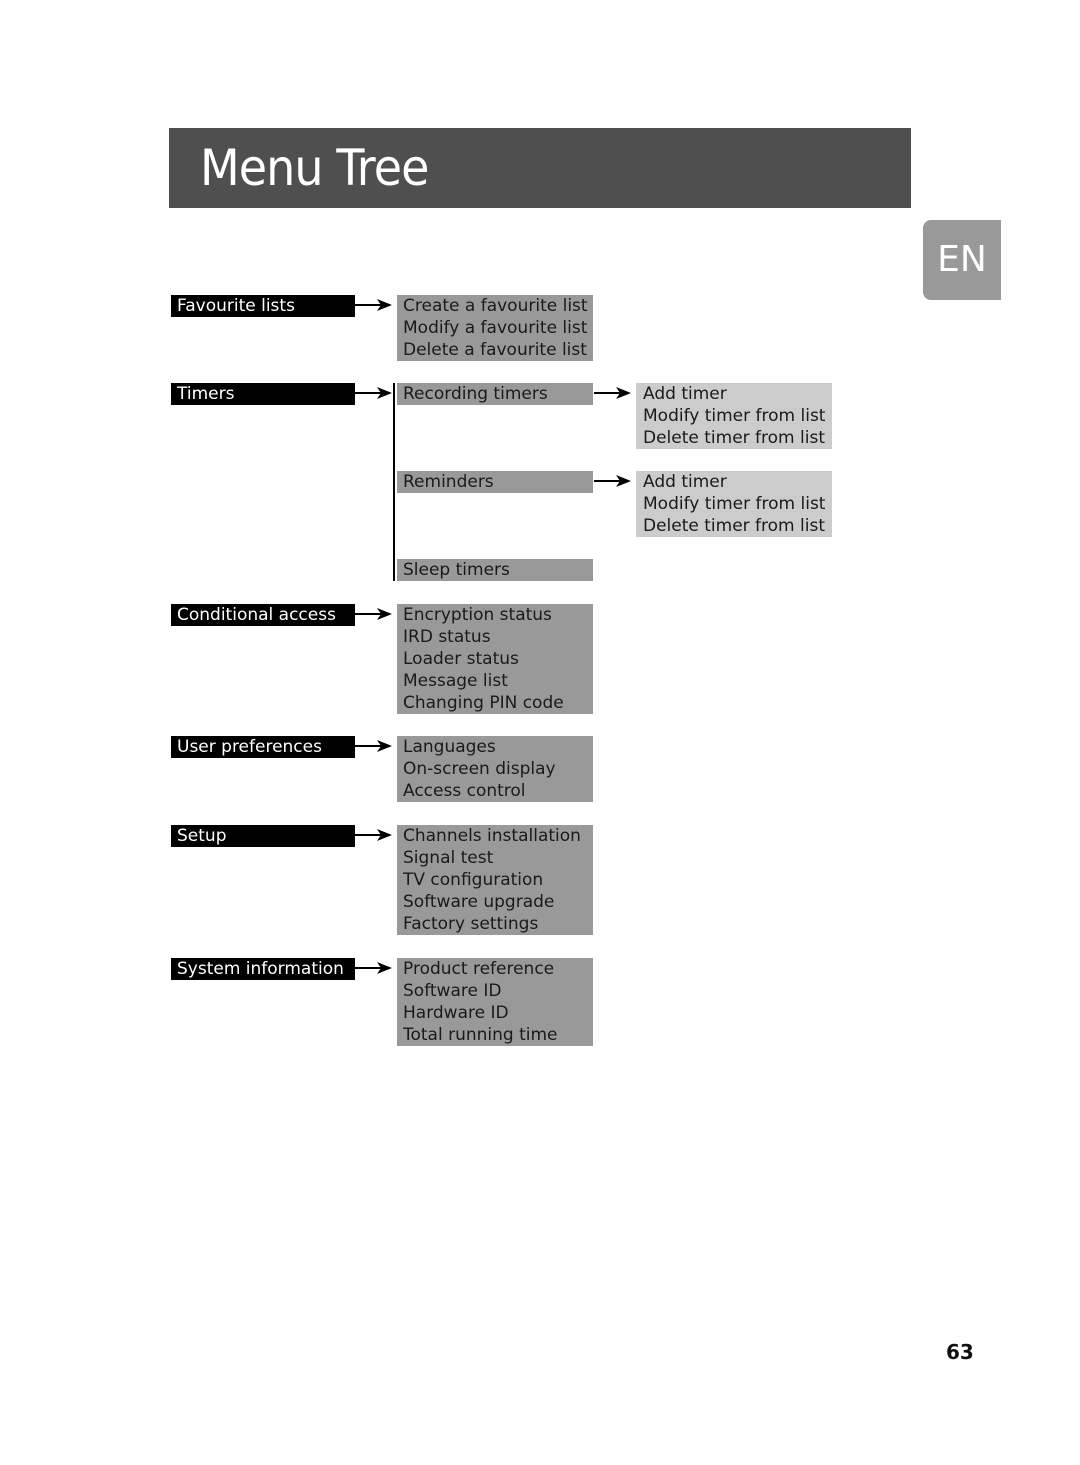 This screenshot has height=1465, width=1080. Describe the element at coordinates (456, 1013) in the screenshot. I see `submenu-item: Hardware ID` at that location.